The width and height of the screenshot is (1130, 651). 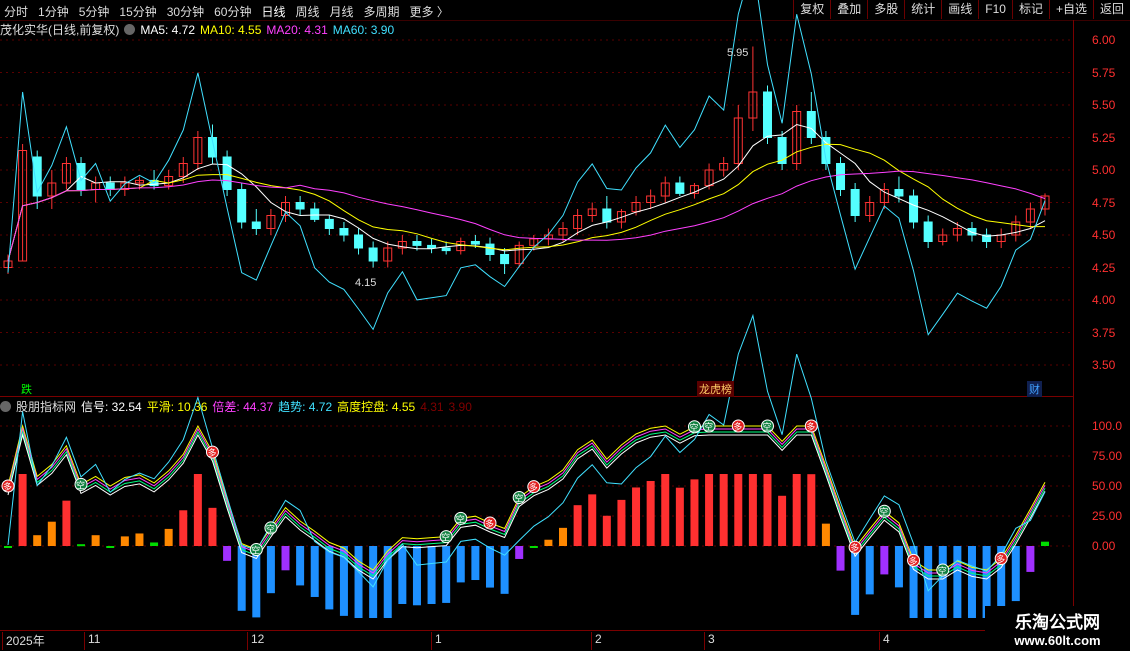 What do you see at coordinates (1111, 9) in the screenshot?
I see `toolbar-button-8: 返回` at bounding box center [1111, 9].